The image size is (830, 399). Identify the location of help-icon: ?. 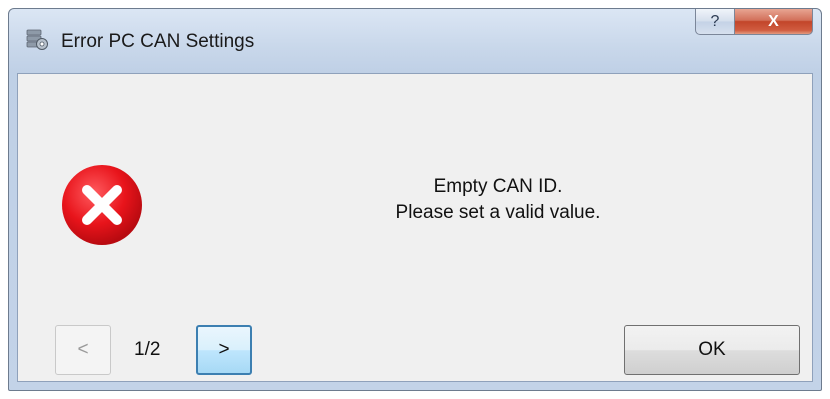
(715, 21).